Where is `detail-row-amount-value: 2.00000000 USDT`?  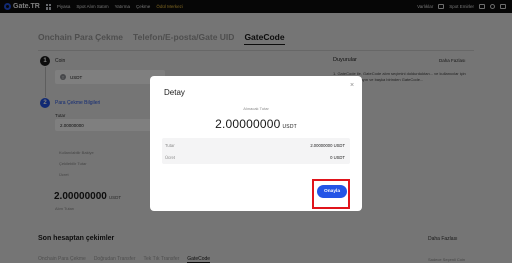 detail-row-amount-value: 2.00000000 USDT is located at coordinates (327, 145).